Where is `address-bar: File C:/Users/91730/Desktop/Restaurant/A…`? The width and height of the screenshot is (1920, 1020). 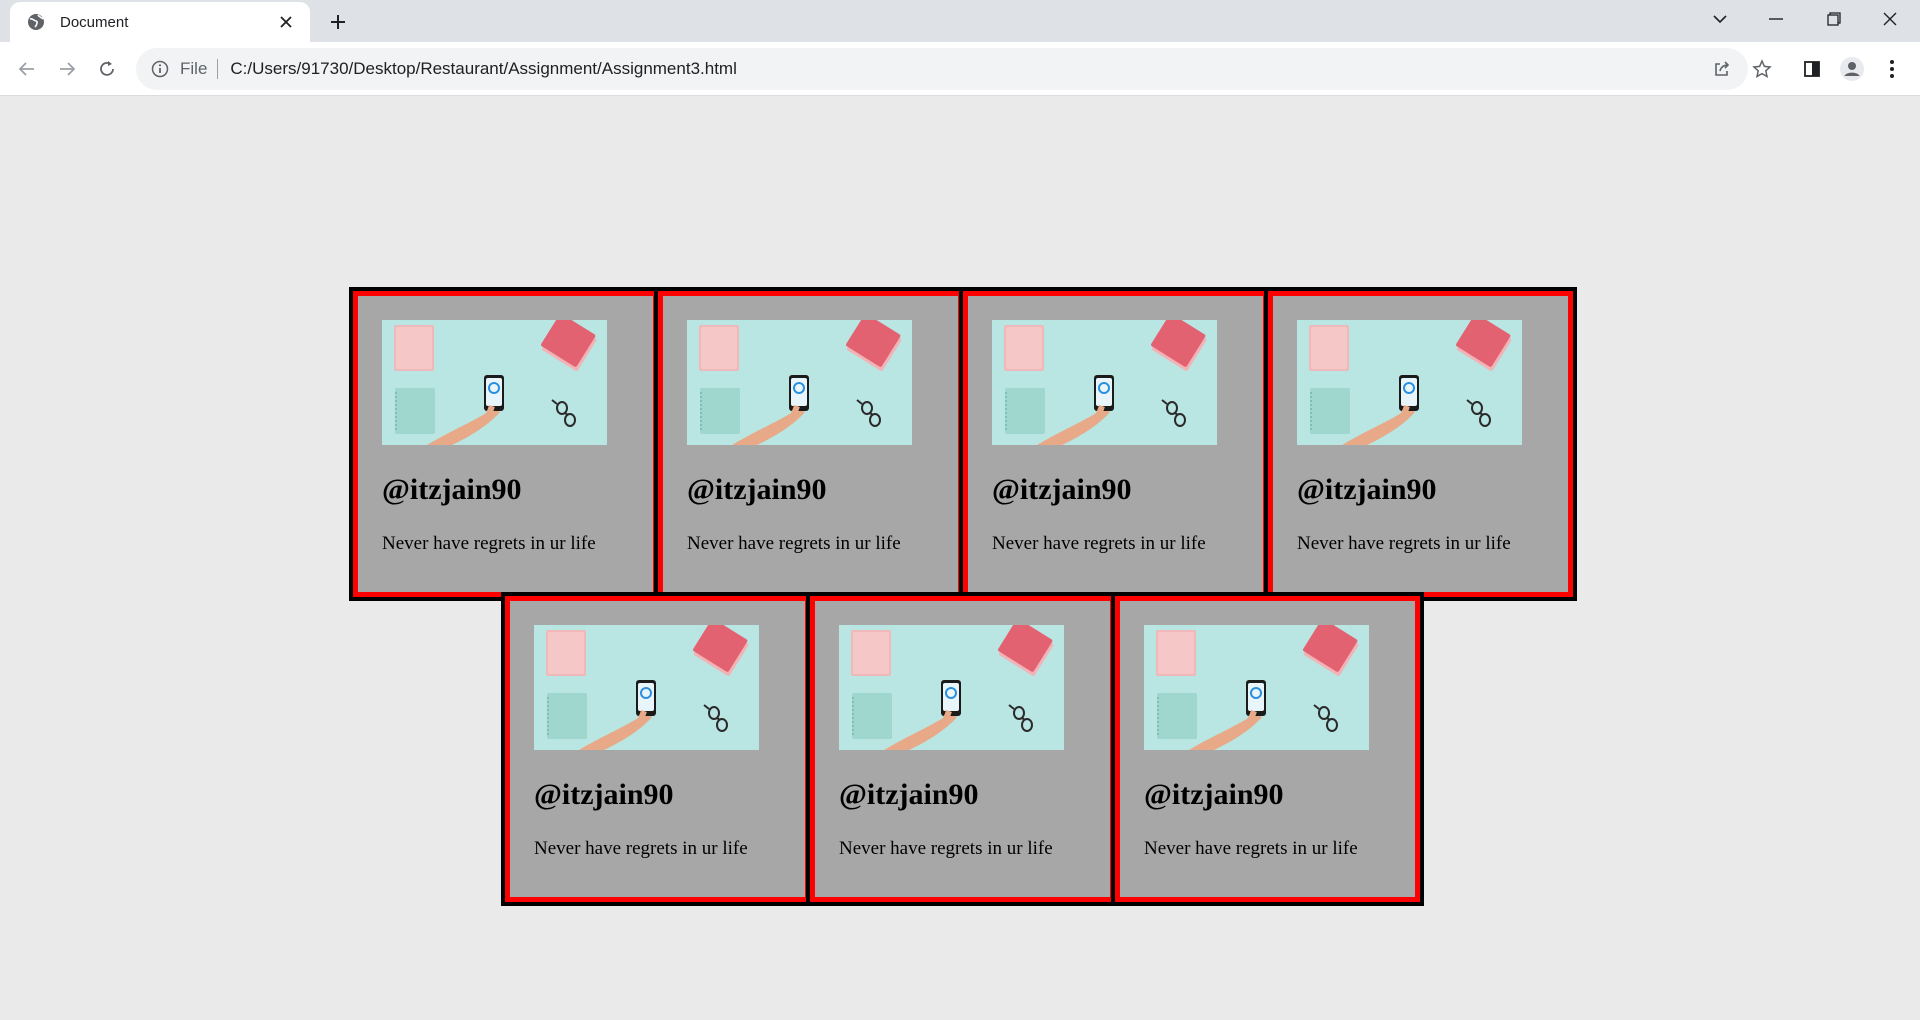 address-bar: File C:/Users/91730/Desktop/Restaurant/A… is located at coordinates (942, 69).